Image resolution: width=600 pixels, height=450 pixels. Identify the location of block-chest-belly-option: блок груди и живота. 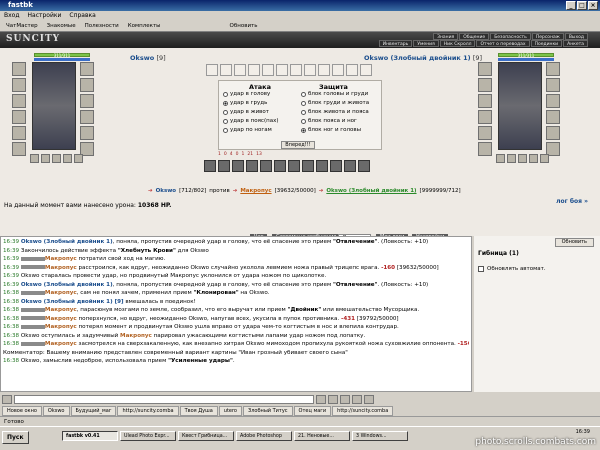
(335, 103).